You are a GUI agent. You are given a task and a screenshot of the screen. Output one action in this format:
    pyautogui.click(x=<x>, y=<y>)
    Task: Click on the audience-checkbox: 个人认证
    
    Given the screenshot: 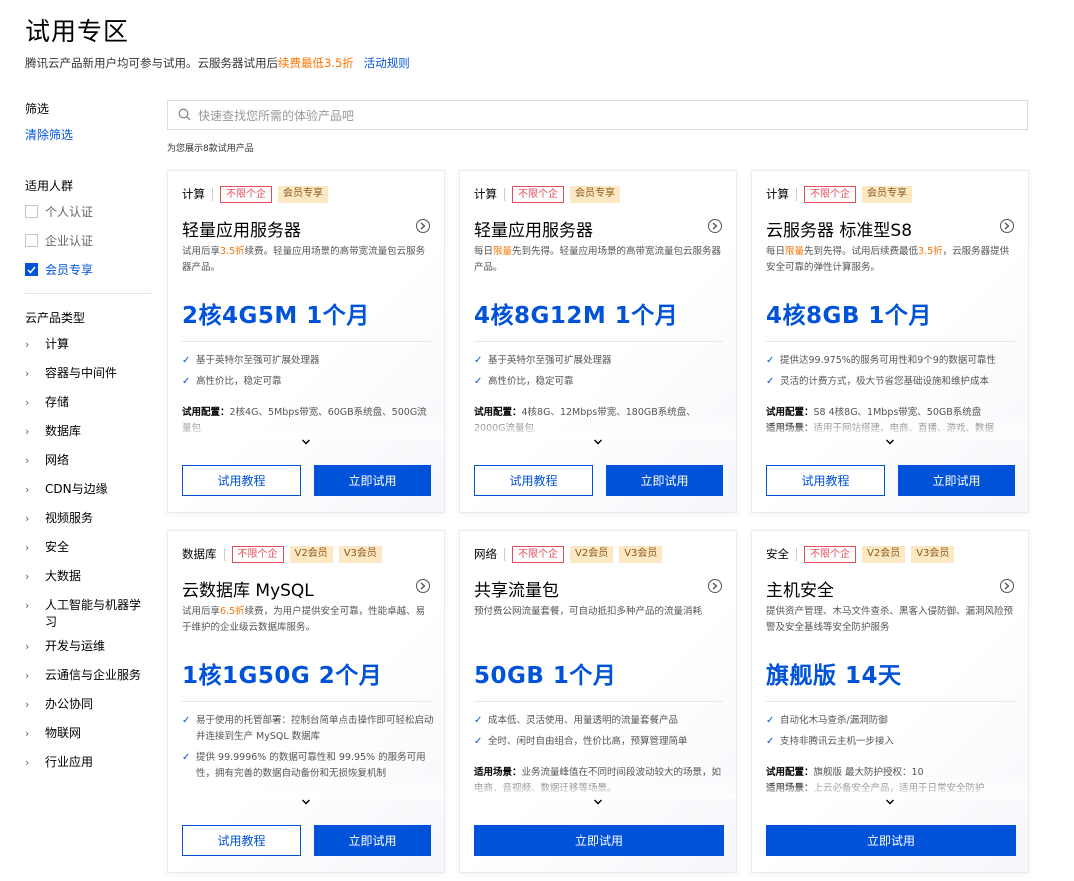 What is the action you would take?
    pyautogui.click(x=88, y=211)
    